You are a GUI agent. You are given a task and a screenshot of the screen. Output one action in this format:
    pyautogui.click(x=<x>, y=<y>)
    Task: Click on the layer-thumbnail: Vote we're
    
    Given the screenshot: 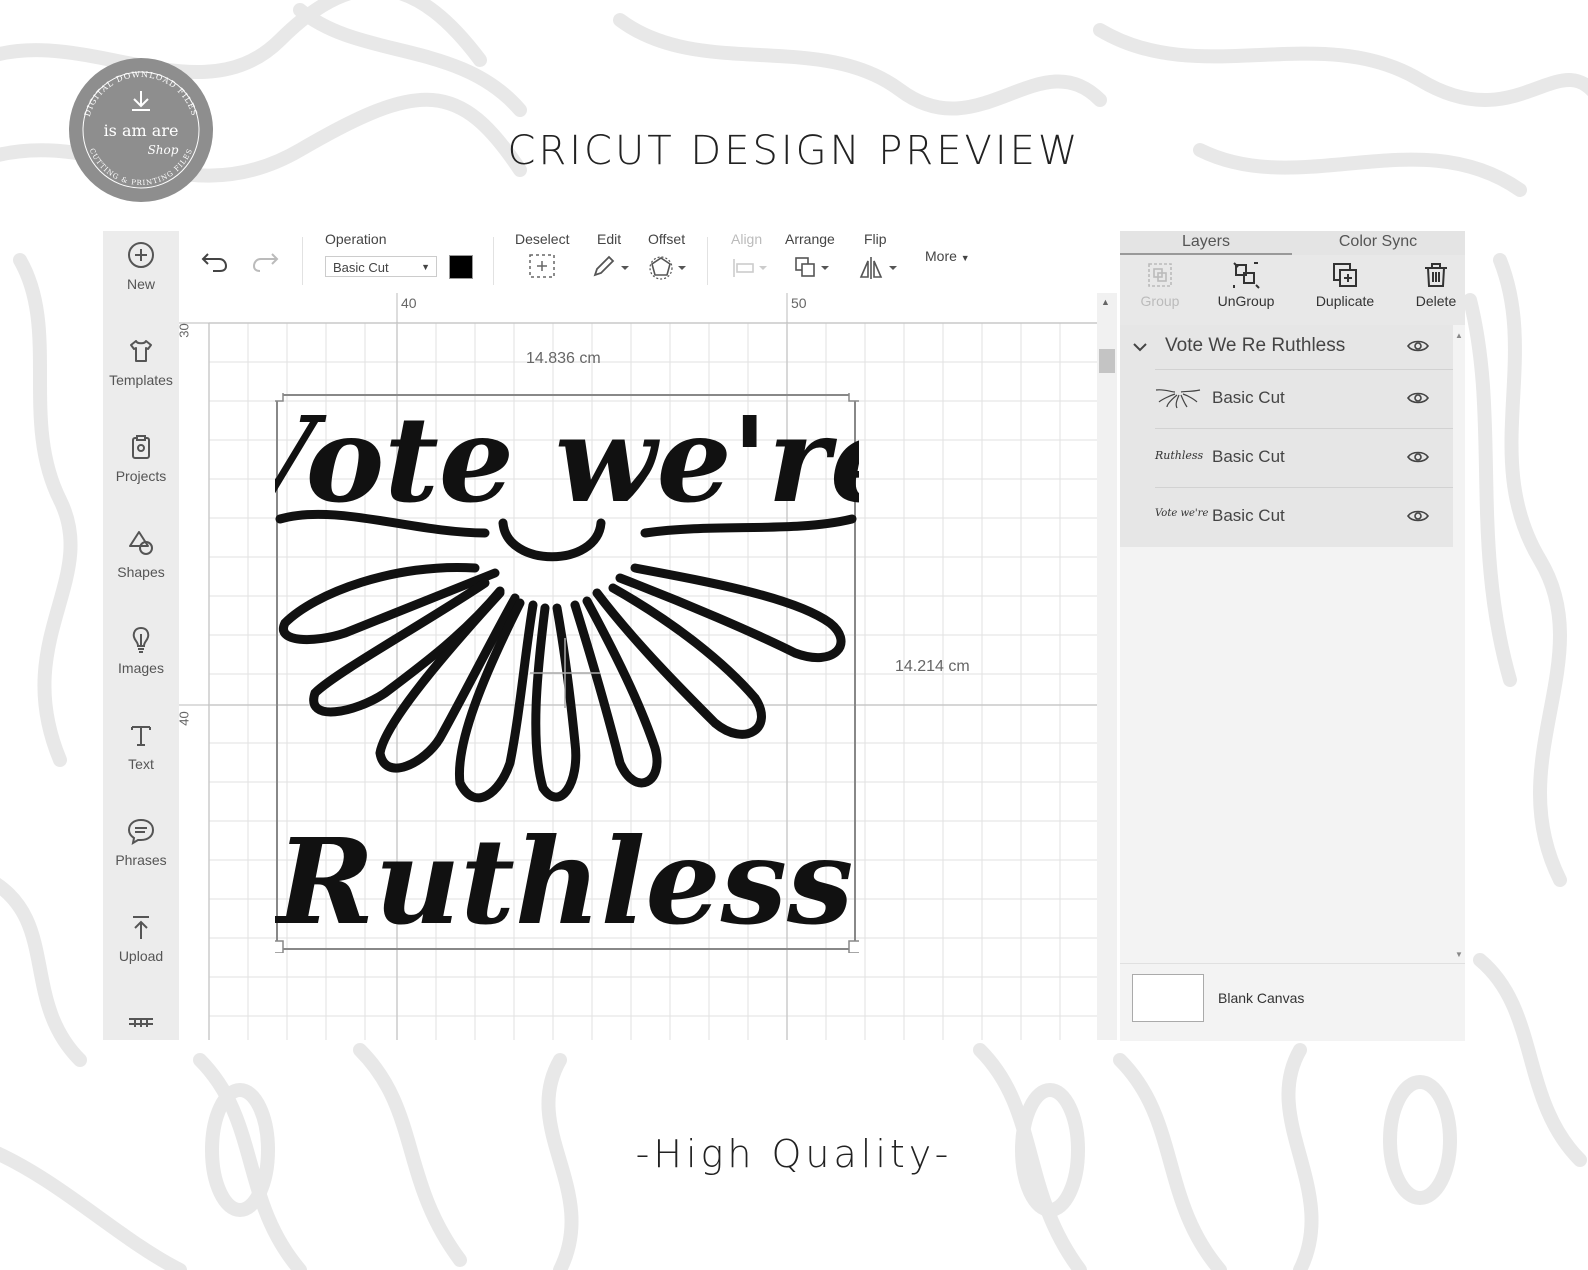 What is the action you would take?
    pyautogui.click(x=1182, y=513)
    